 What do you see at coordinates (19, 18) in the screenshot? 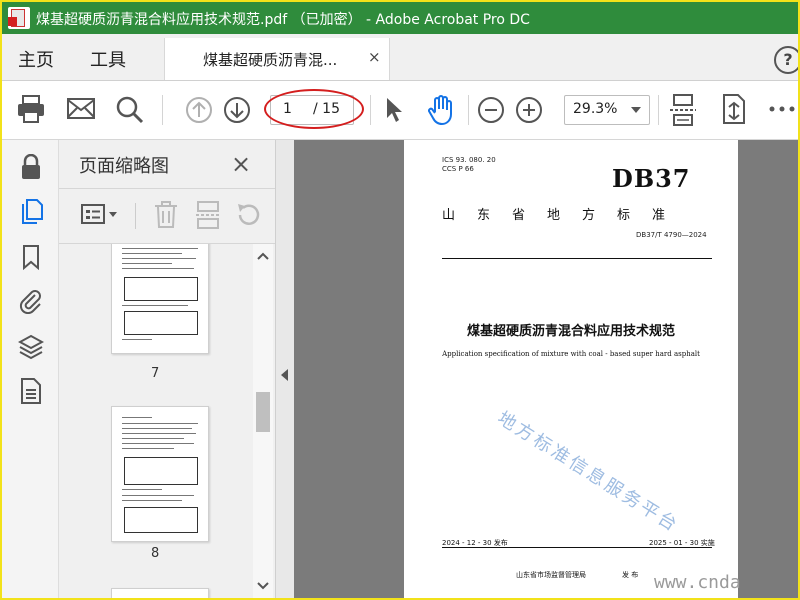
I see `acrobat-app-icon` at bounding box center [19, 18].